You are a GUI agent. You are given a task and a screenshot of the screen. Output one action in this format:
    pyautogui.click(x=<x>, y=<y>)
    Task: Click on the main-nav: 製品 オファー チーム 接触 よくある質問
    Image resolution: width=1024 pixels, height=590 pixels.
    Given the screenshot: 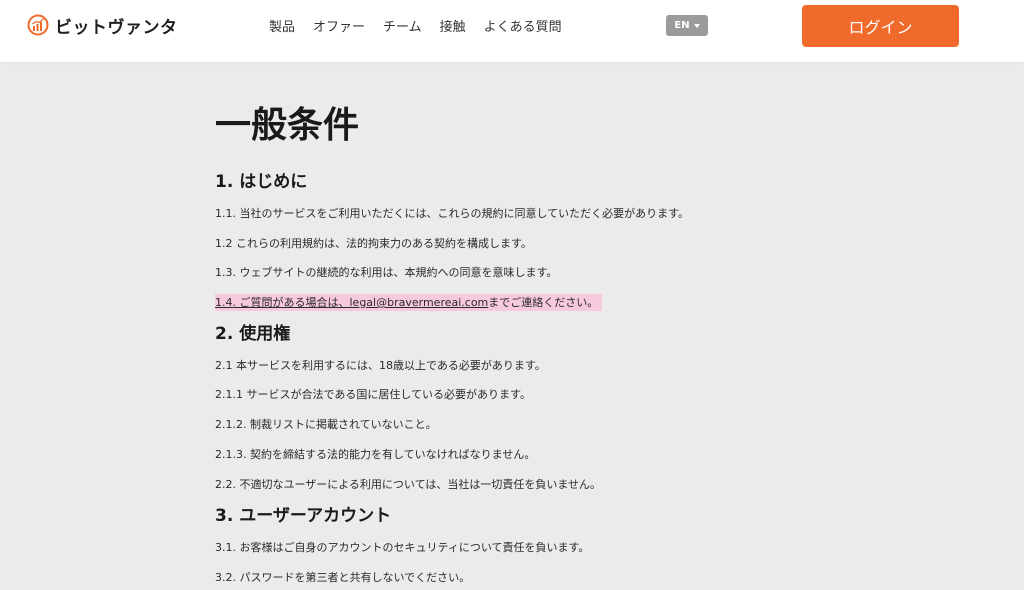 What is the action you would take?
    pyautogui.click(x=415, y=25)
    